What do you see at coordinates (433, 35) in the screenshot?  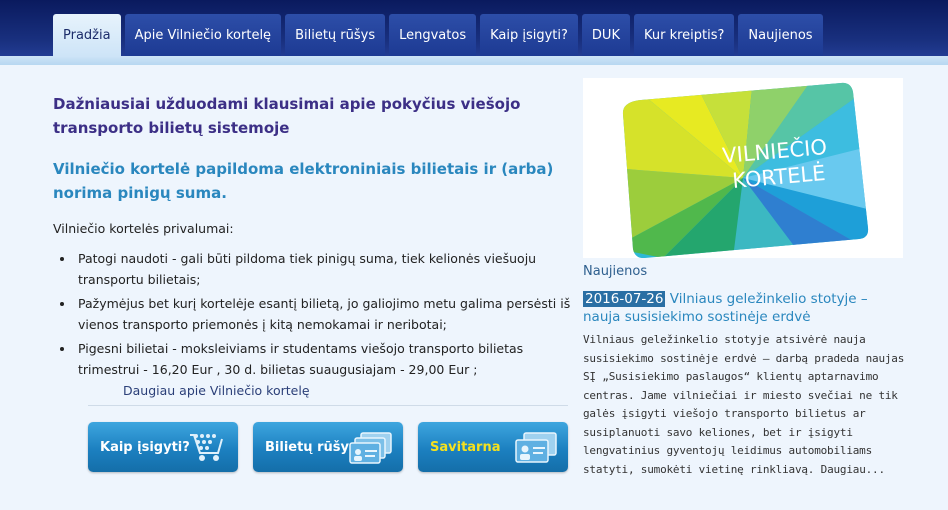 I see `tab-discounts: Lengvatos` at bounding box center [433, 35].